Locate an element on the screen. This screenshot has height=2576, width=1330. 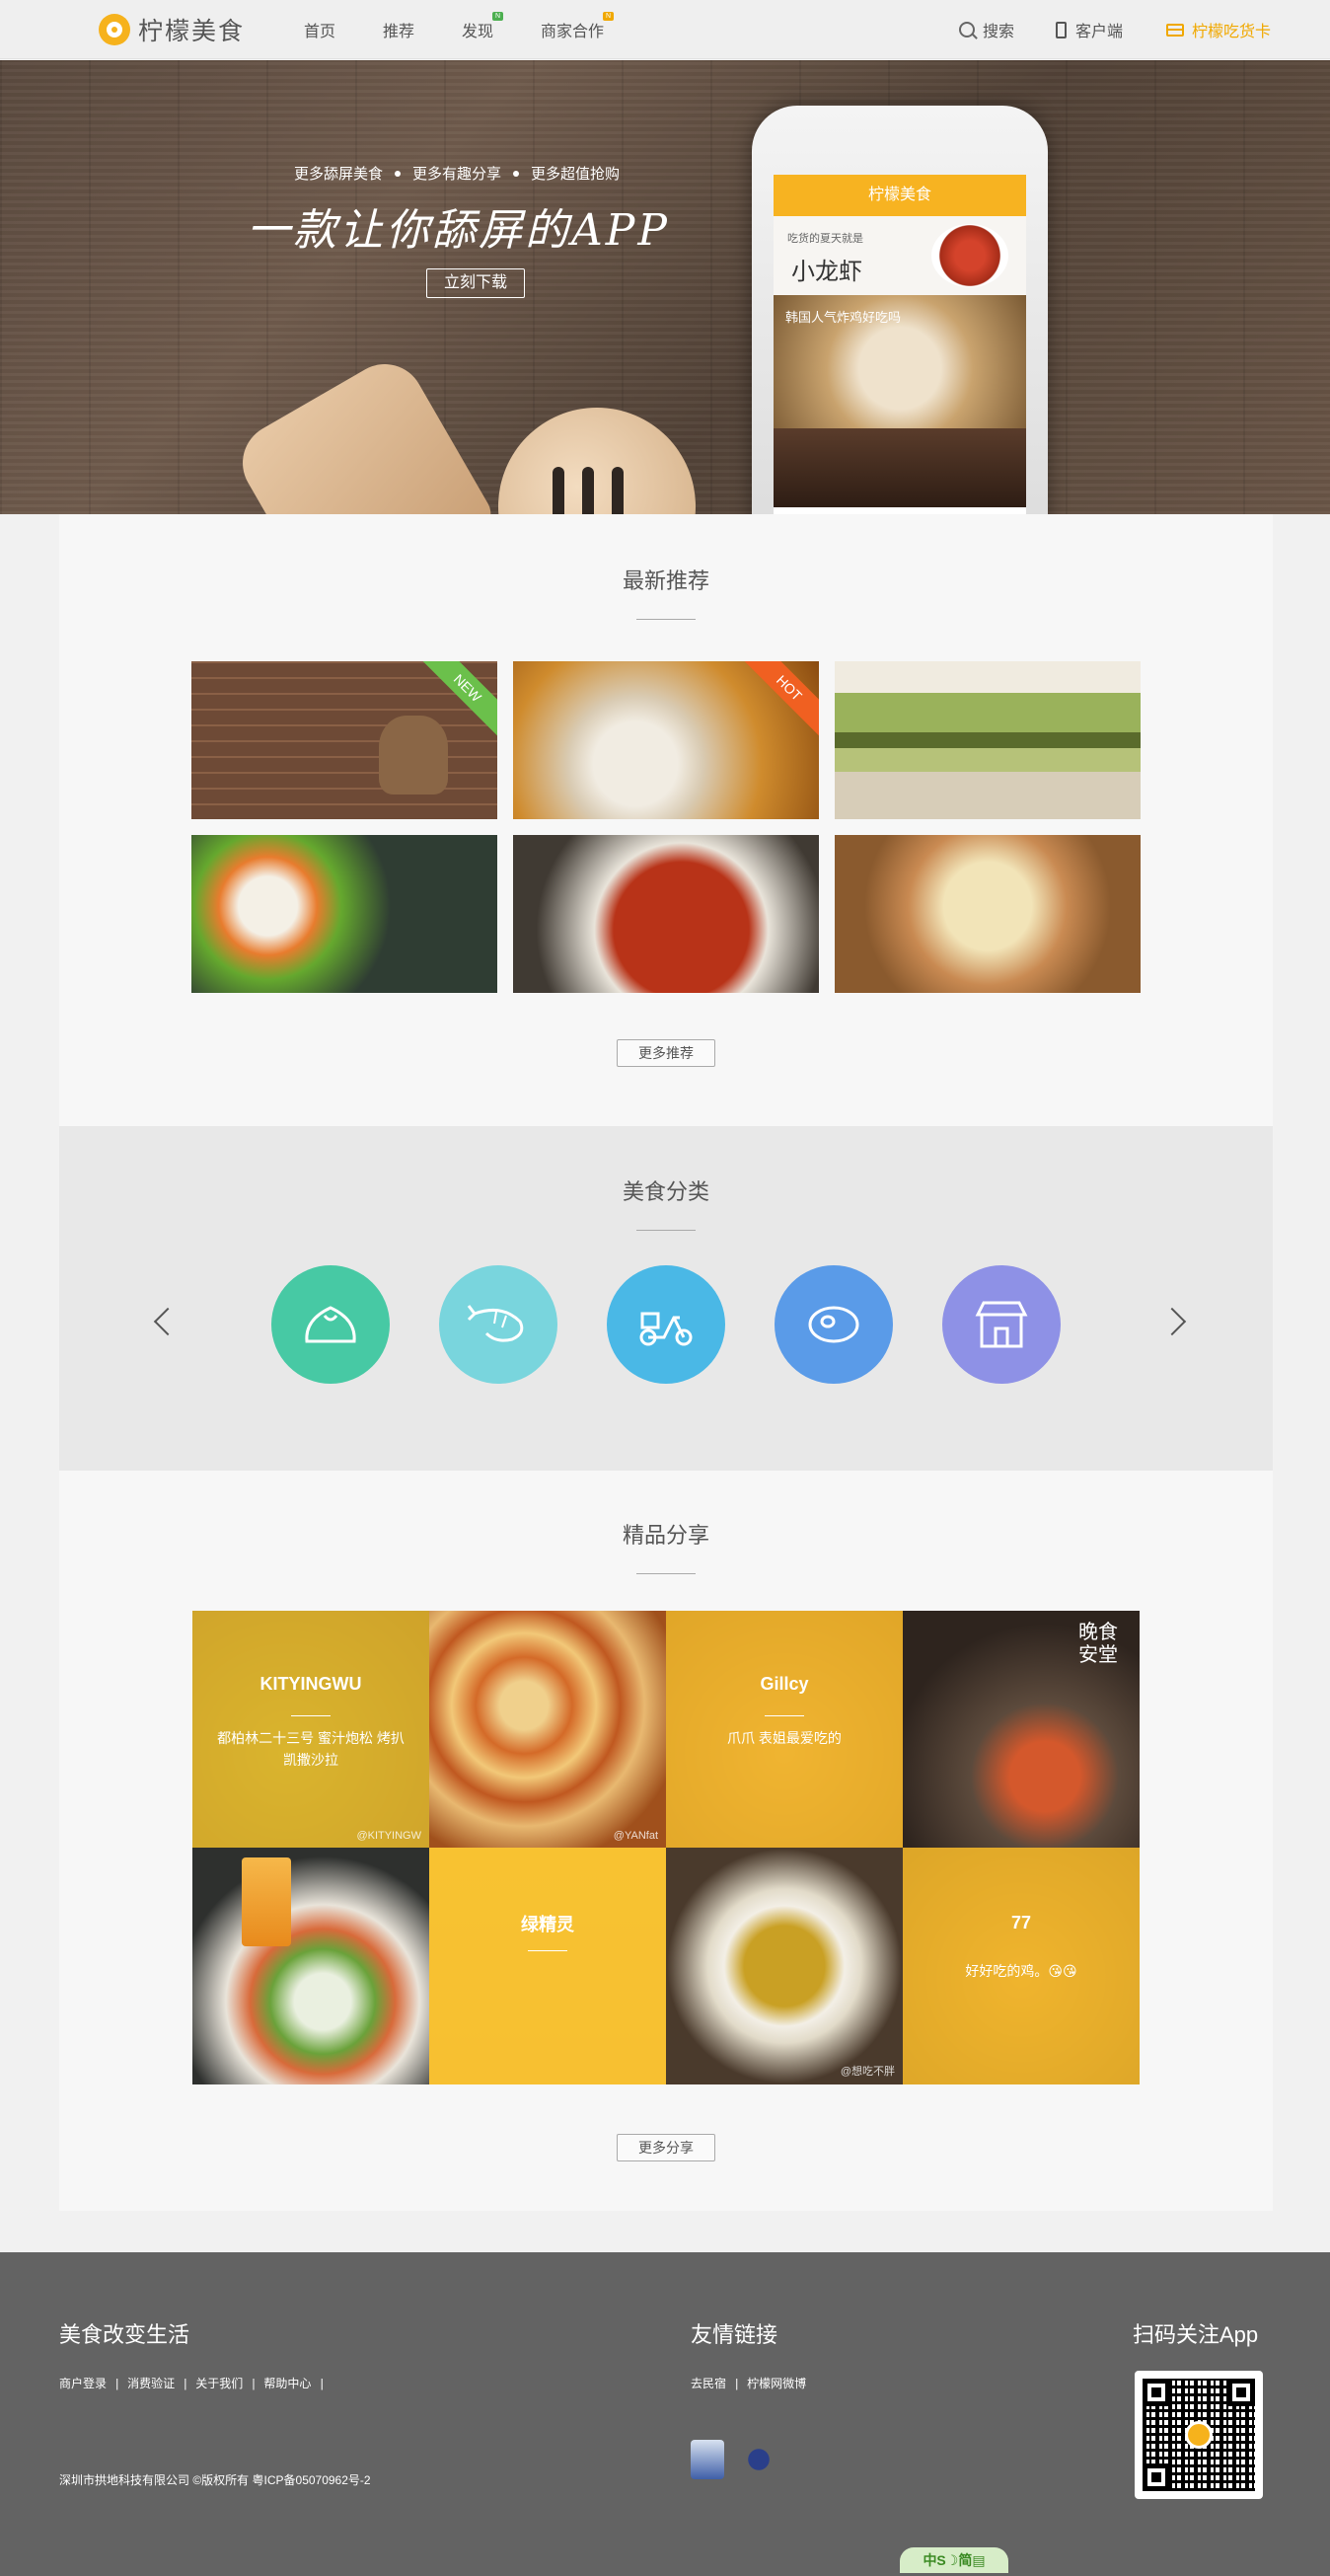
share-card is located at coordinates (310, 1966).